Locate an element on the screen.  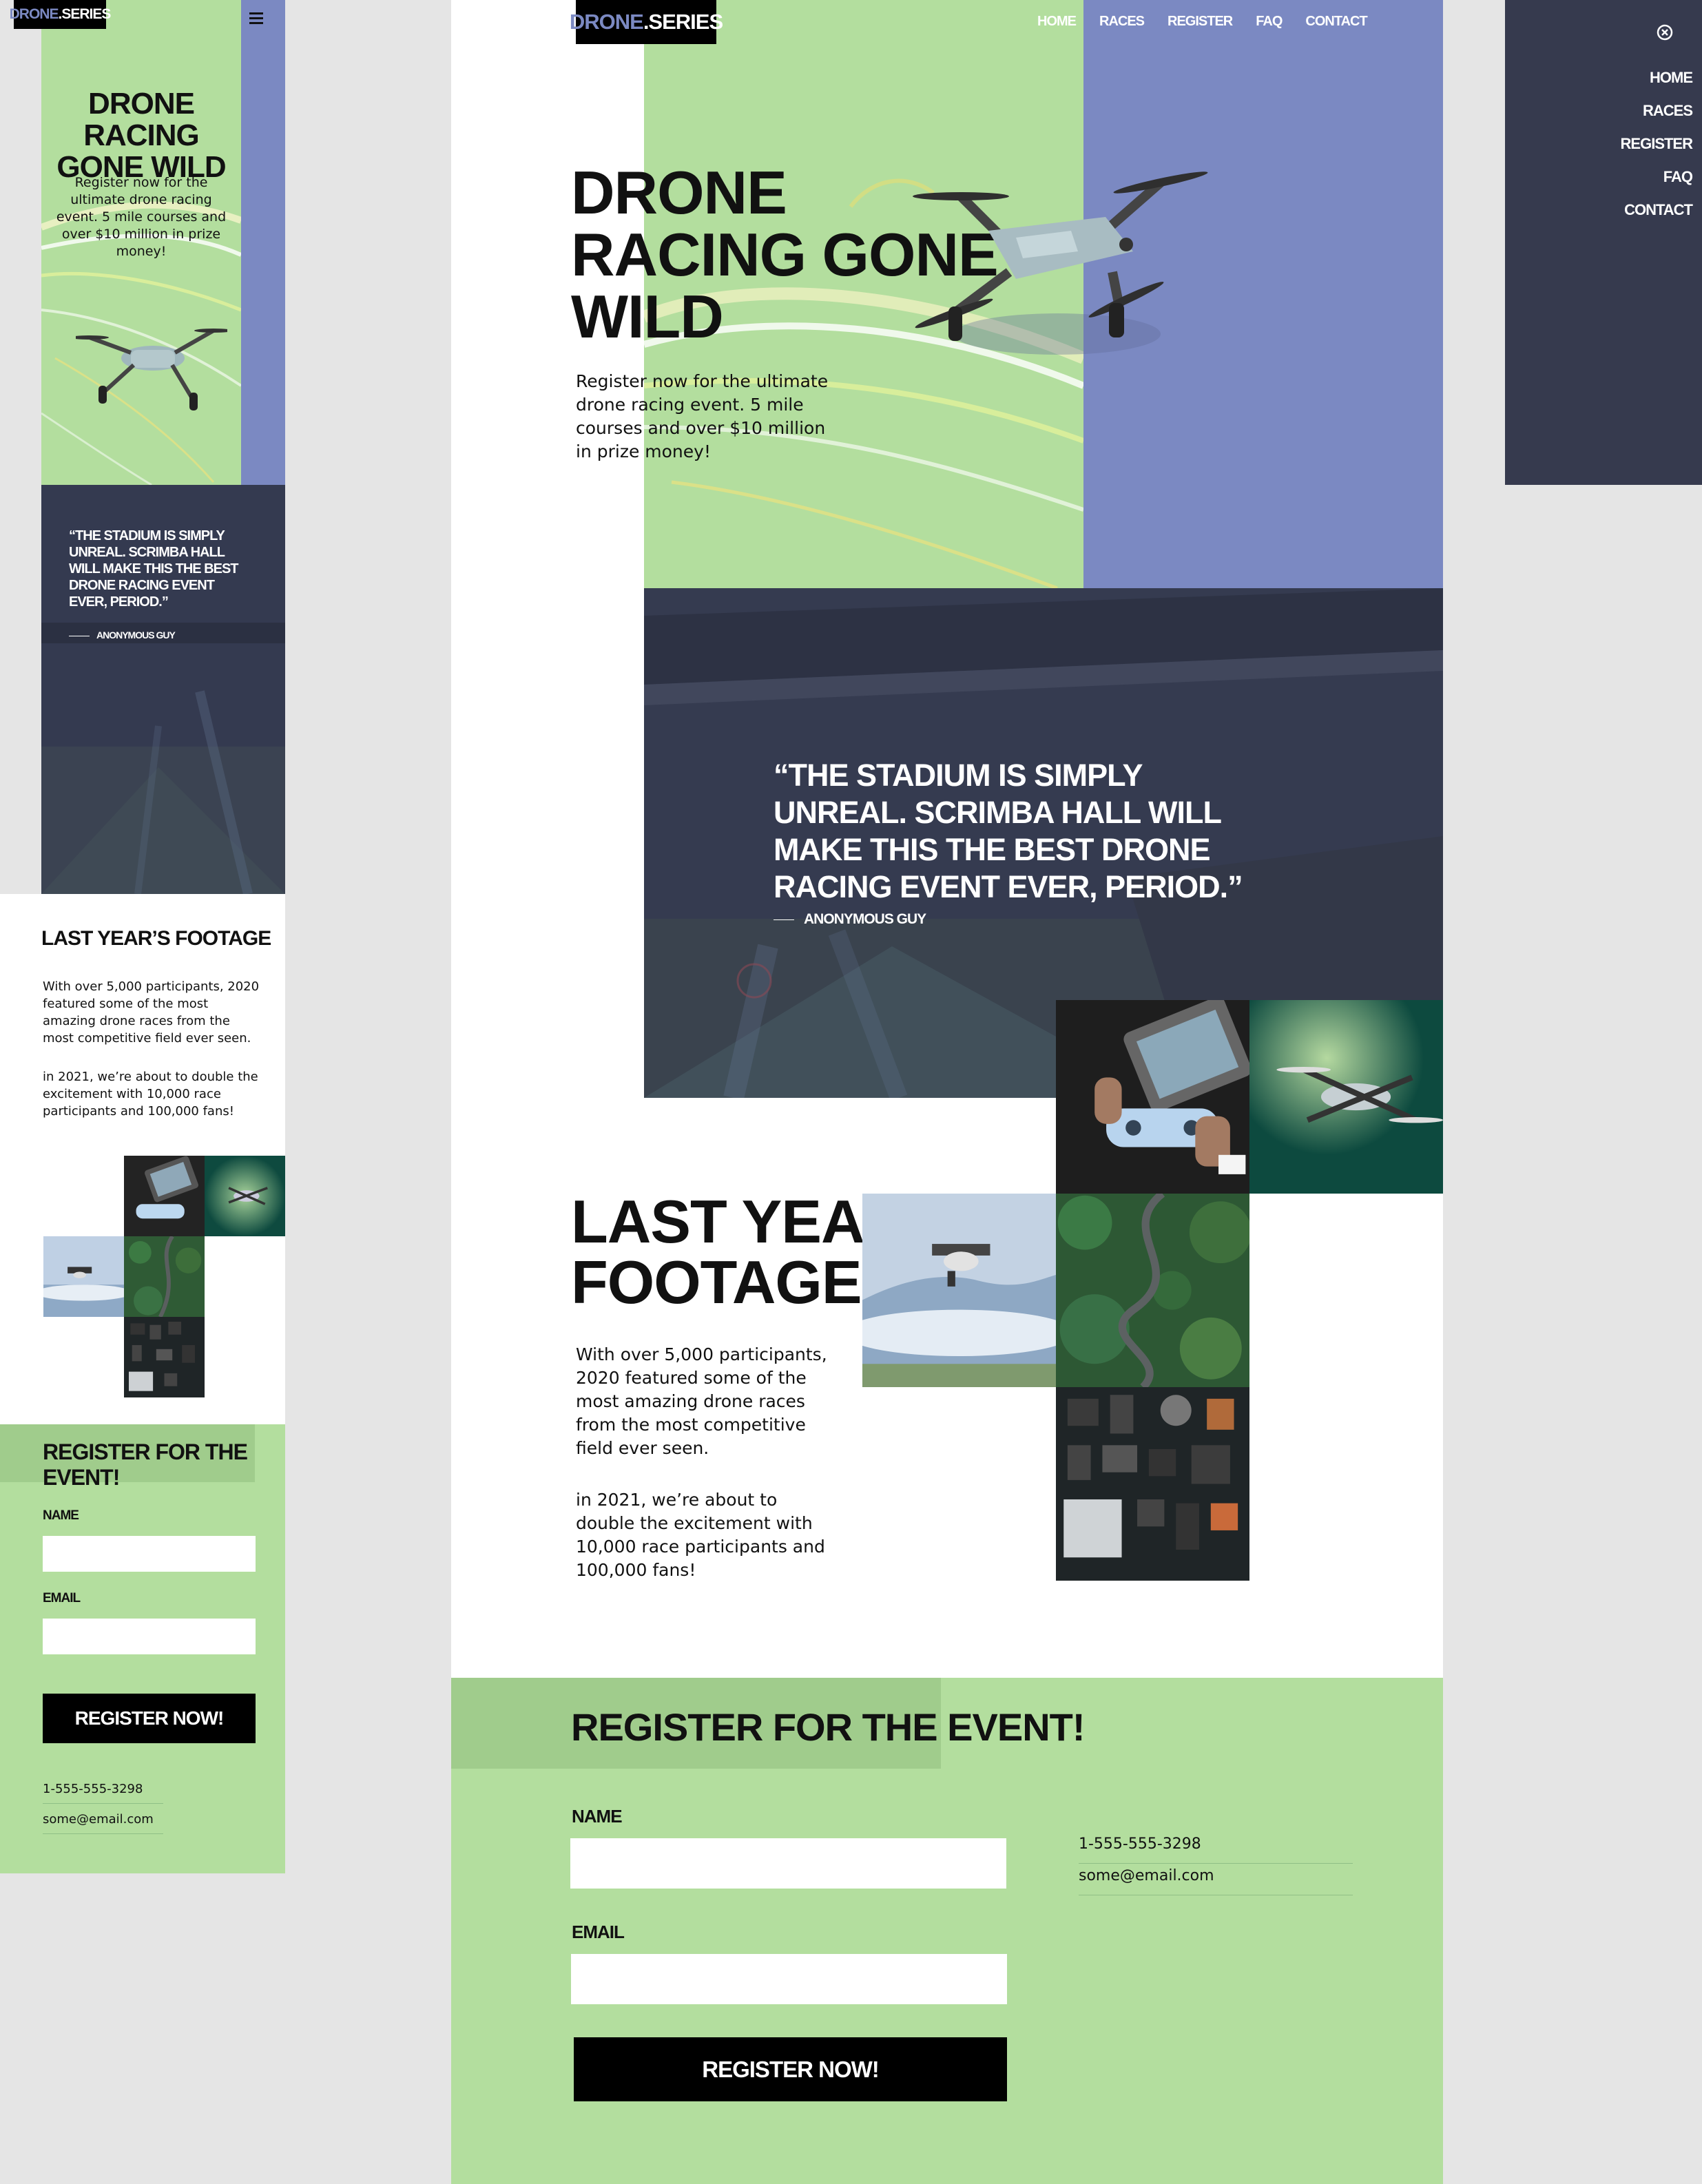
drawer-nav-register: REGISTER is located at coordinates (1657, 144).